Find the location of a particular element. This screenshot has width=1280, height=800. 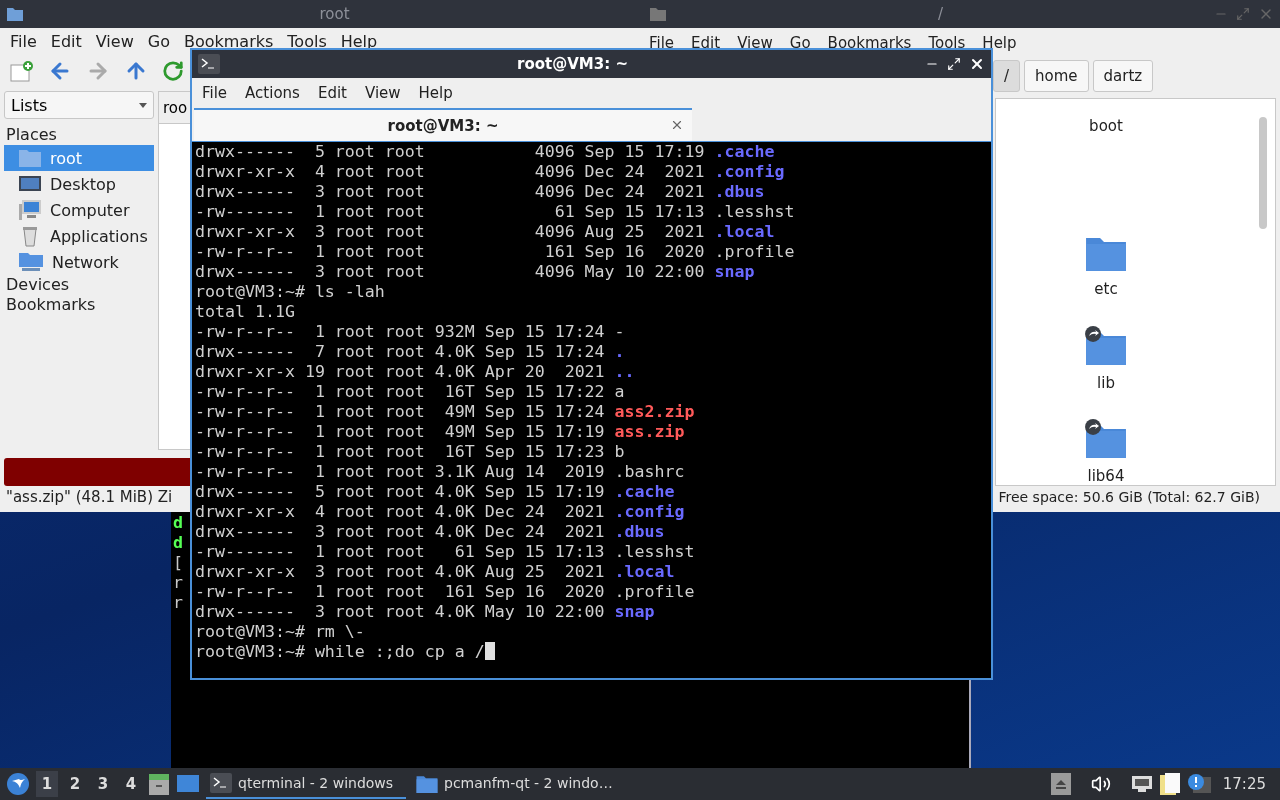

computer-icon is located at coordinates (30, 210).